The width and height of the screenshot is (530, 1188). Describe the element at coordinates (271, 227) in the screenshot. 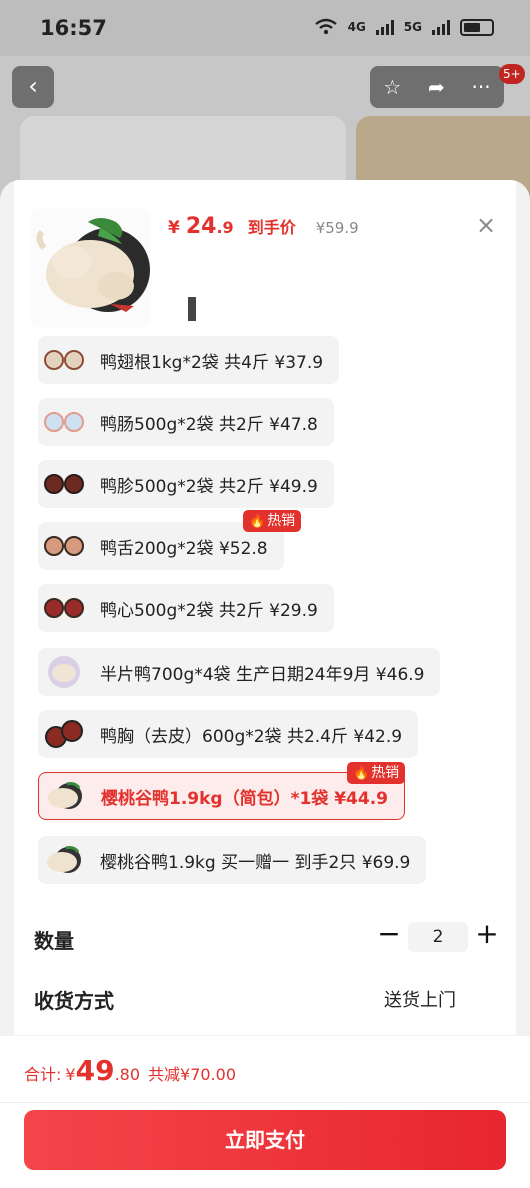

I see `final-price-tag: 到手价` at that location.